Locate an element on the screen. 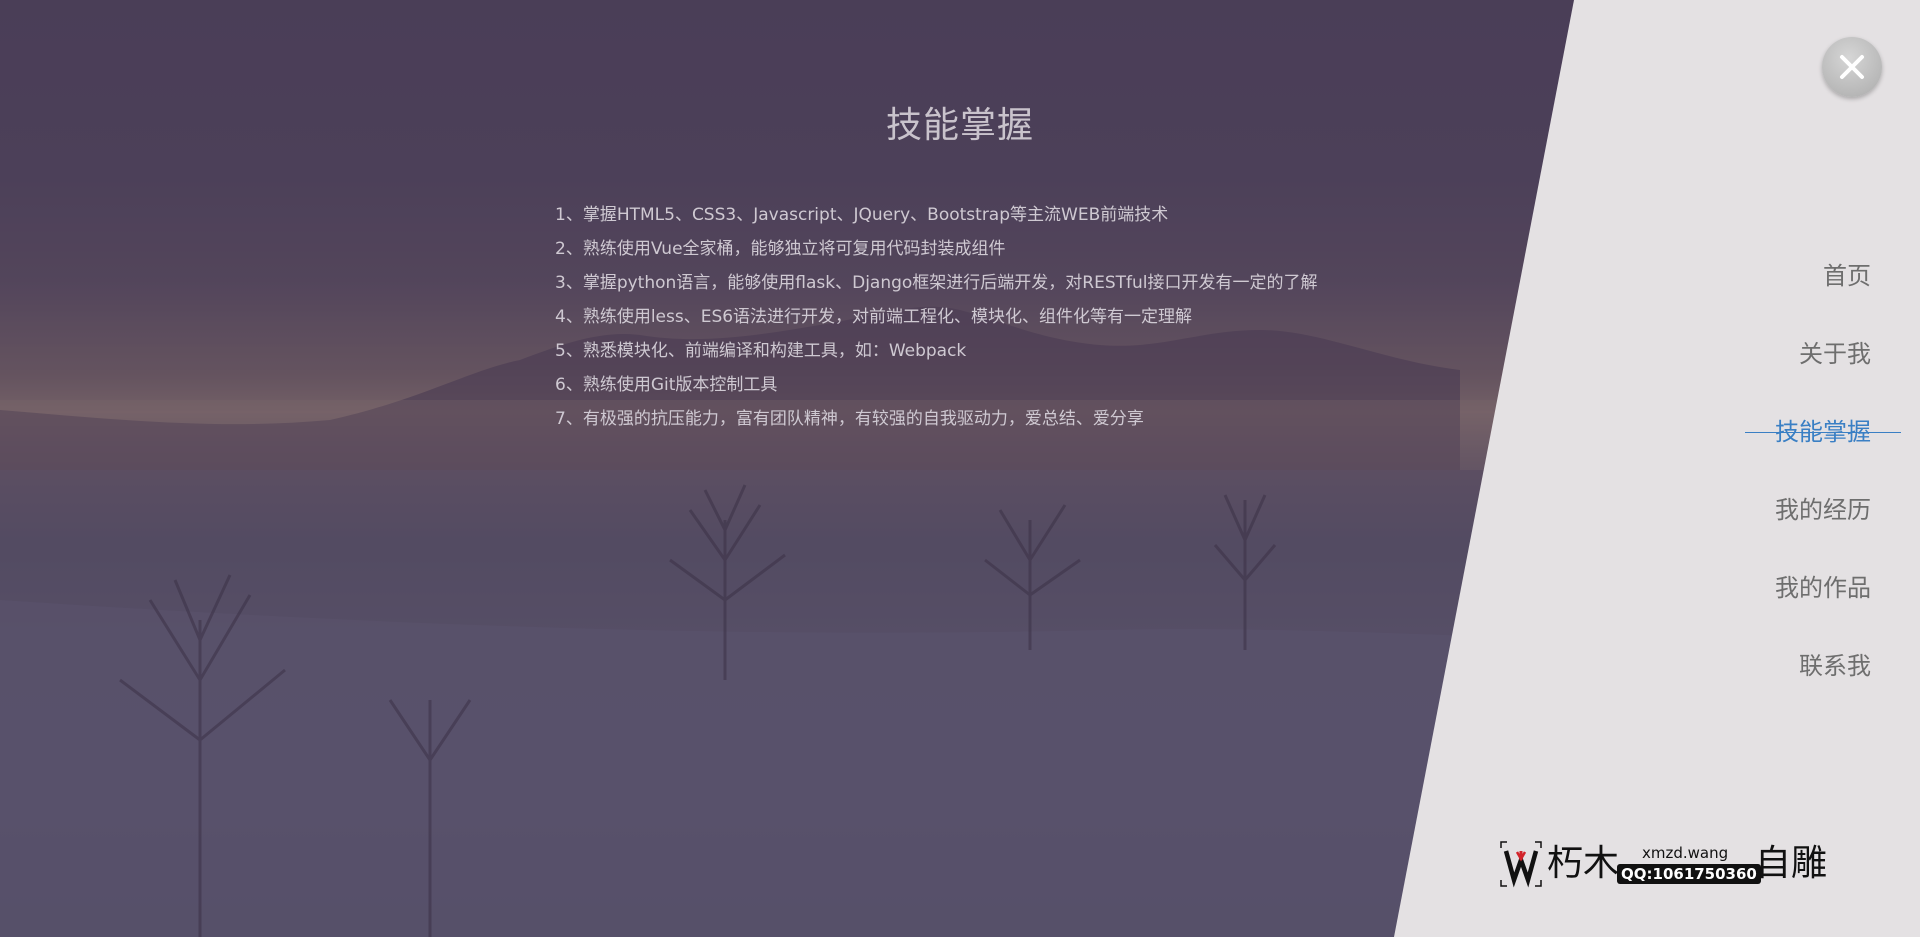 The image size is (1920, 937). logo-text-right: 自雕 is located at coordinates (1791, 863).